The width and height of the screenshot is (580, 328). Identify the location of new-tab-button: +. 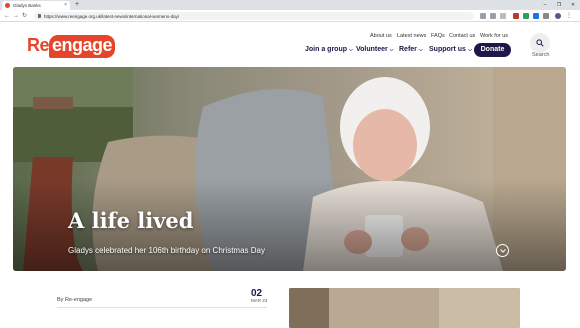
(77, 5).